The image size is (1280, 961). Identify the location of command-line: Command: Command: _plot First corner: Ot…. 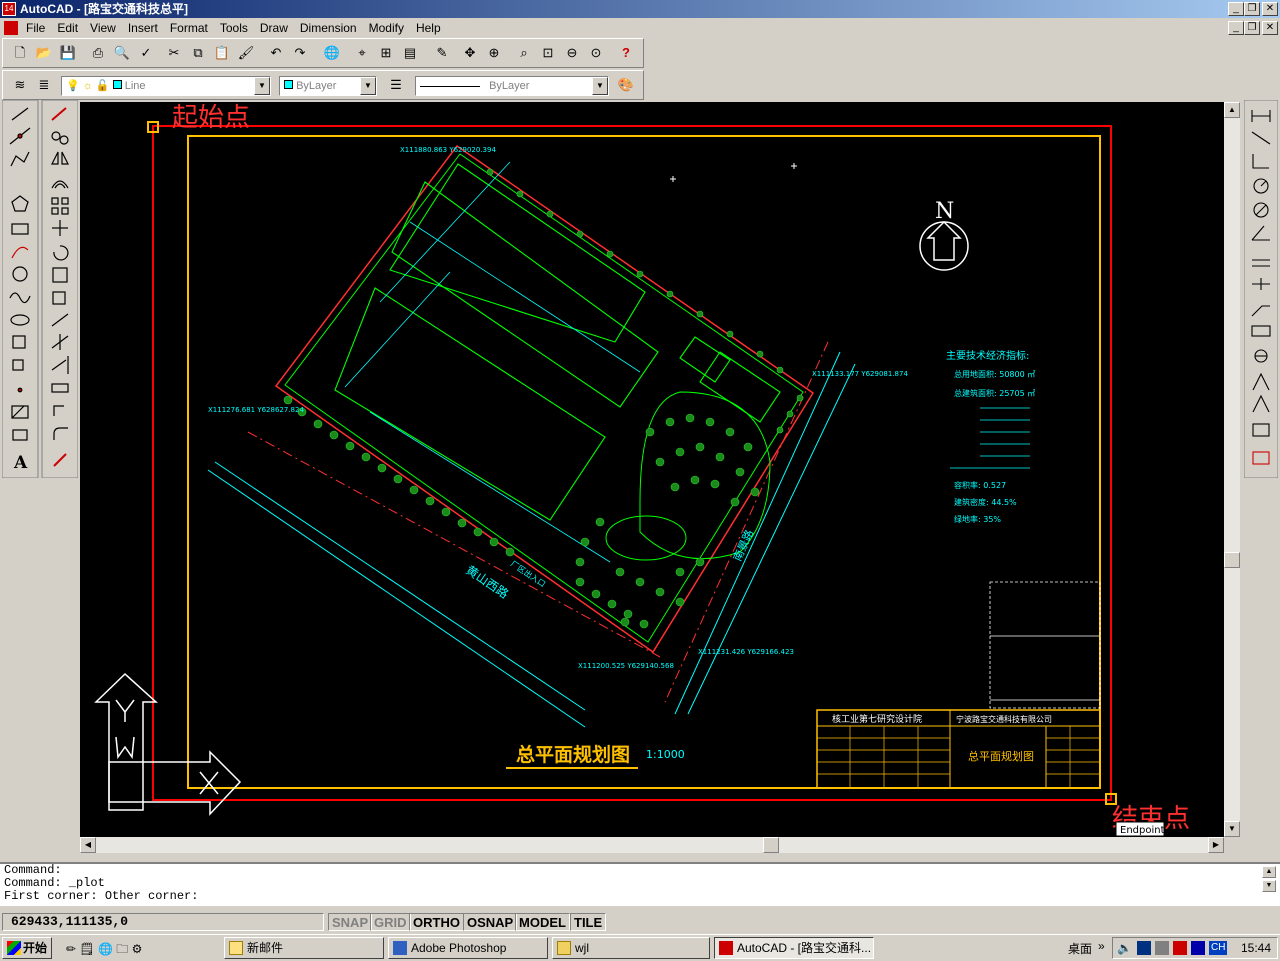
(640, 884).